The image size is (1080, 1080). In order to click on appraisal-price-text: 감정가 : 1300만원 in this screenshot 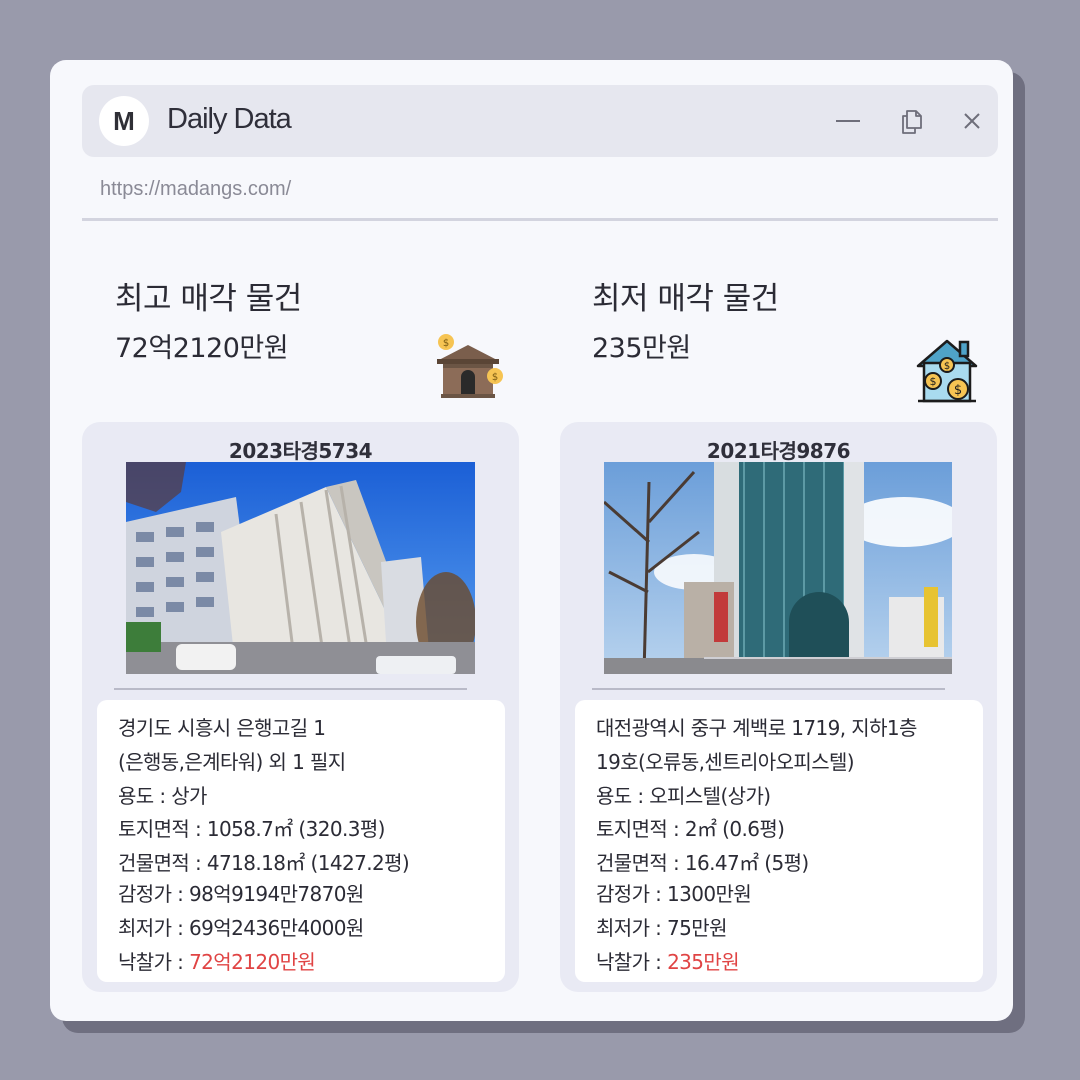, I will do `click(674, 894)`.